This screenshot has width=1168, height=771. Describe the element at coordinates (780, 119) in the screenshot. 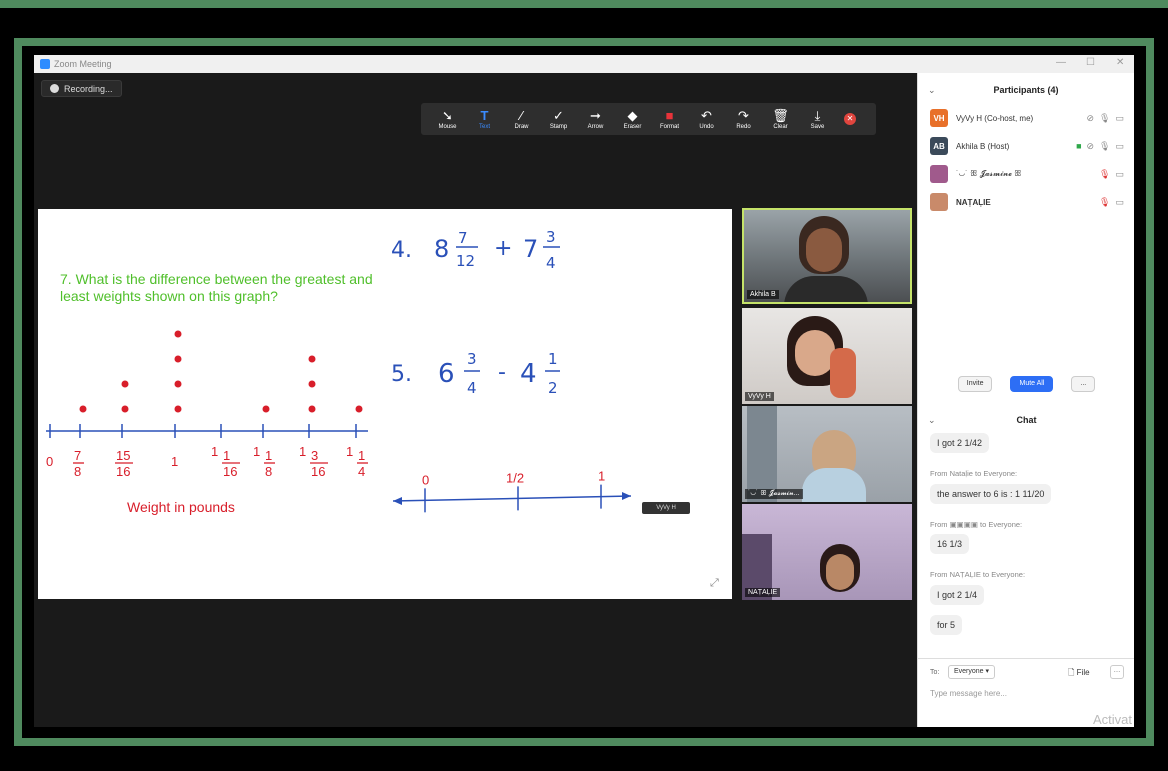

I see `tool-clear: 🗑 Clear` at that location.